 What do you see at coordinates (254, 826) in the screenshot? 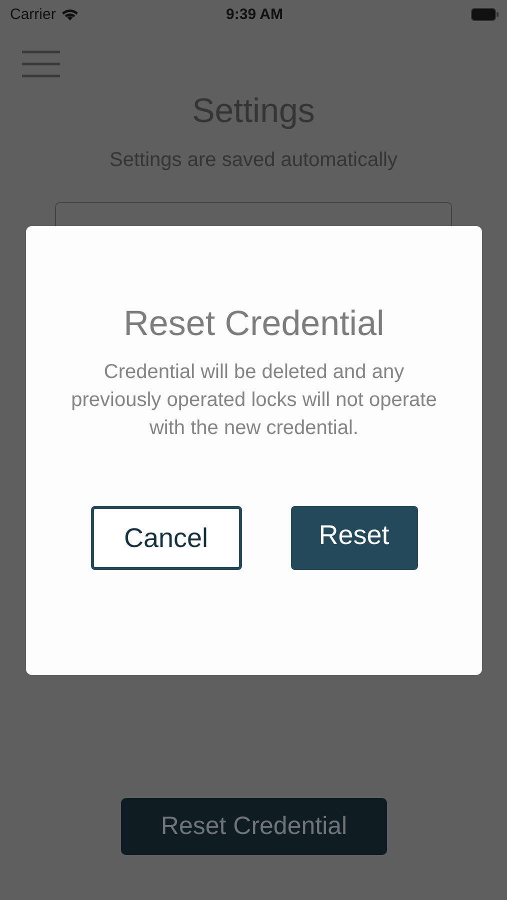
I see `reset-credential-button: Reset Credential` at bounding box center [254, 826].